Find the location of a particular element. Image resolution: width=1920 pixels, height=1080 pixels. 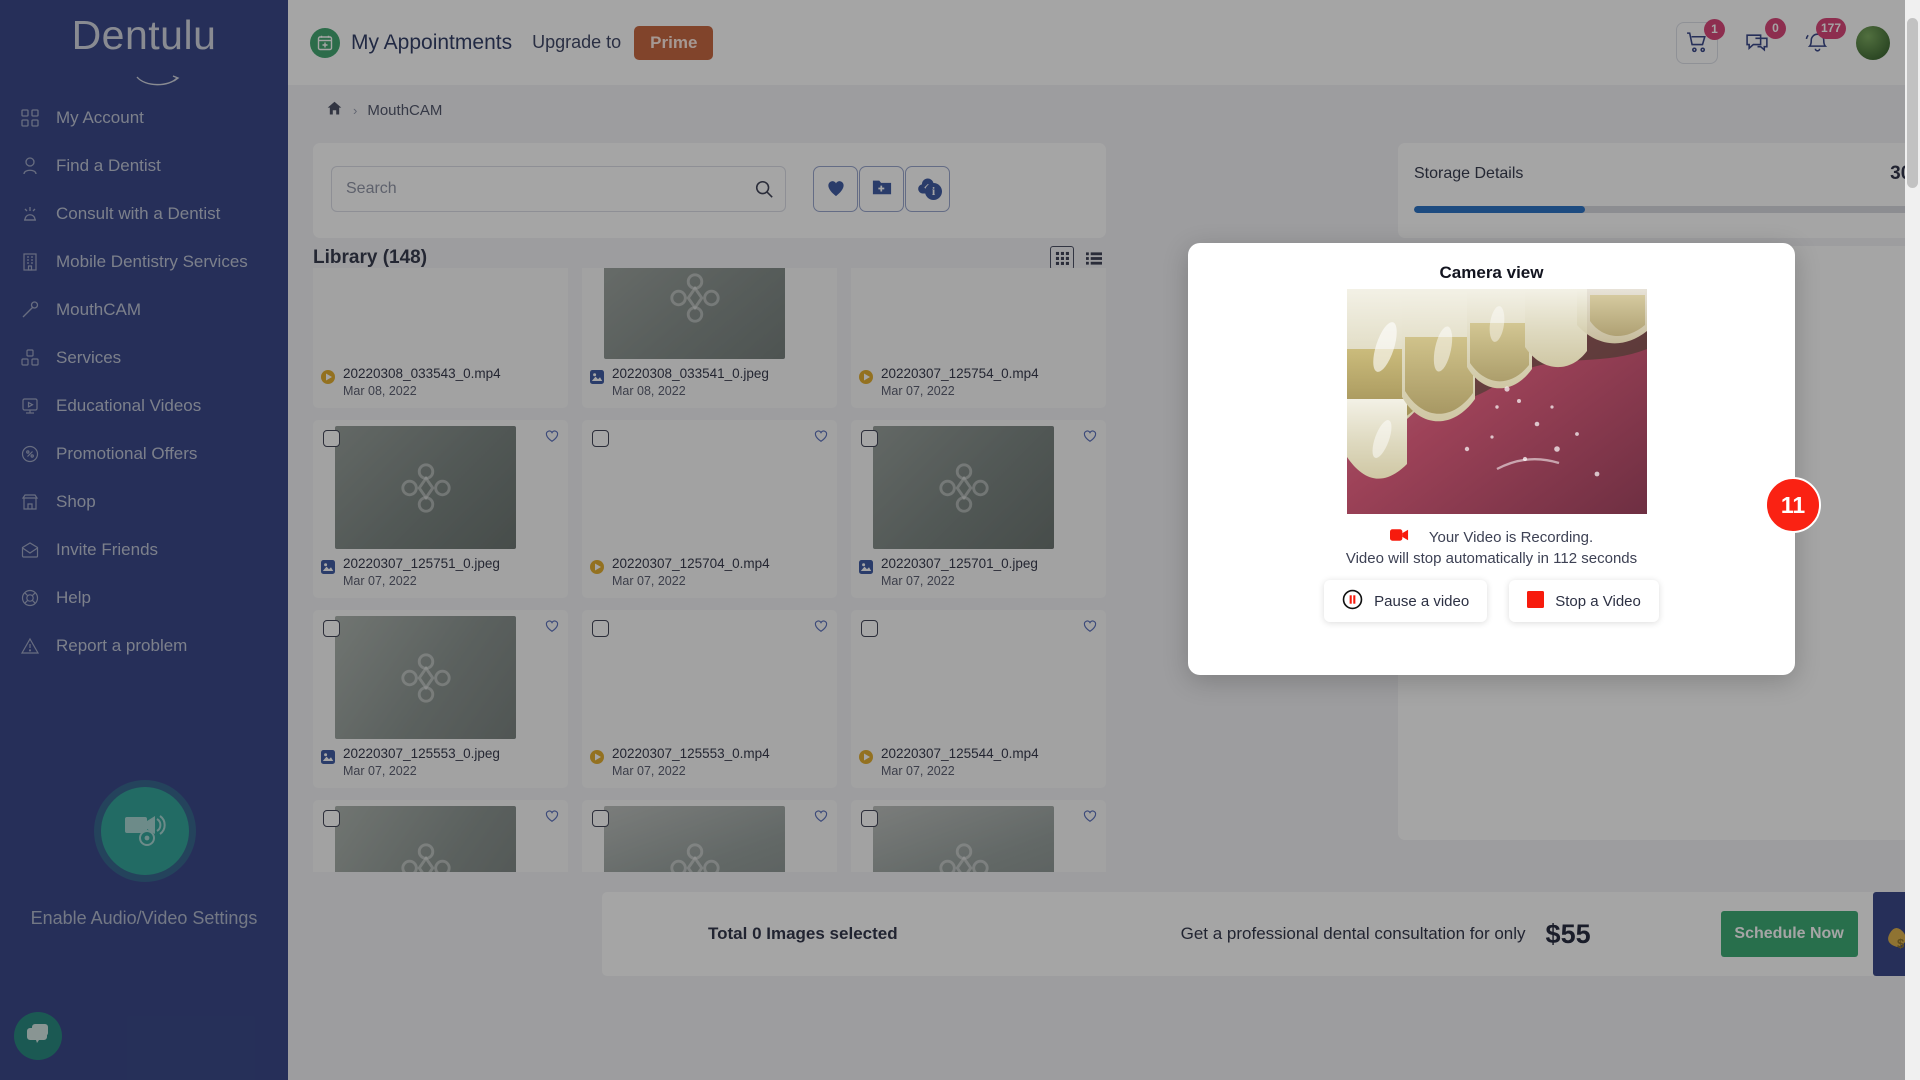

grid-view-icon is located at coordinates (1062, 258).